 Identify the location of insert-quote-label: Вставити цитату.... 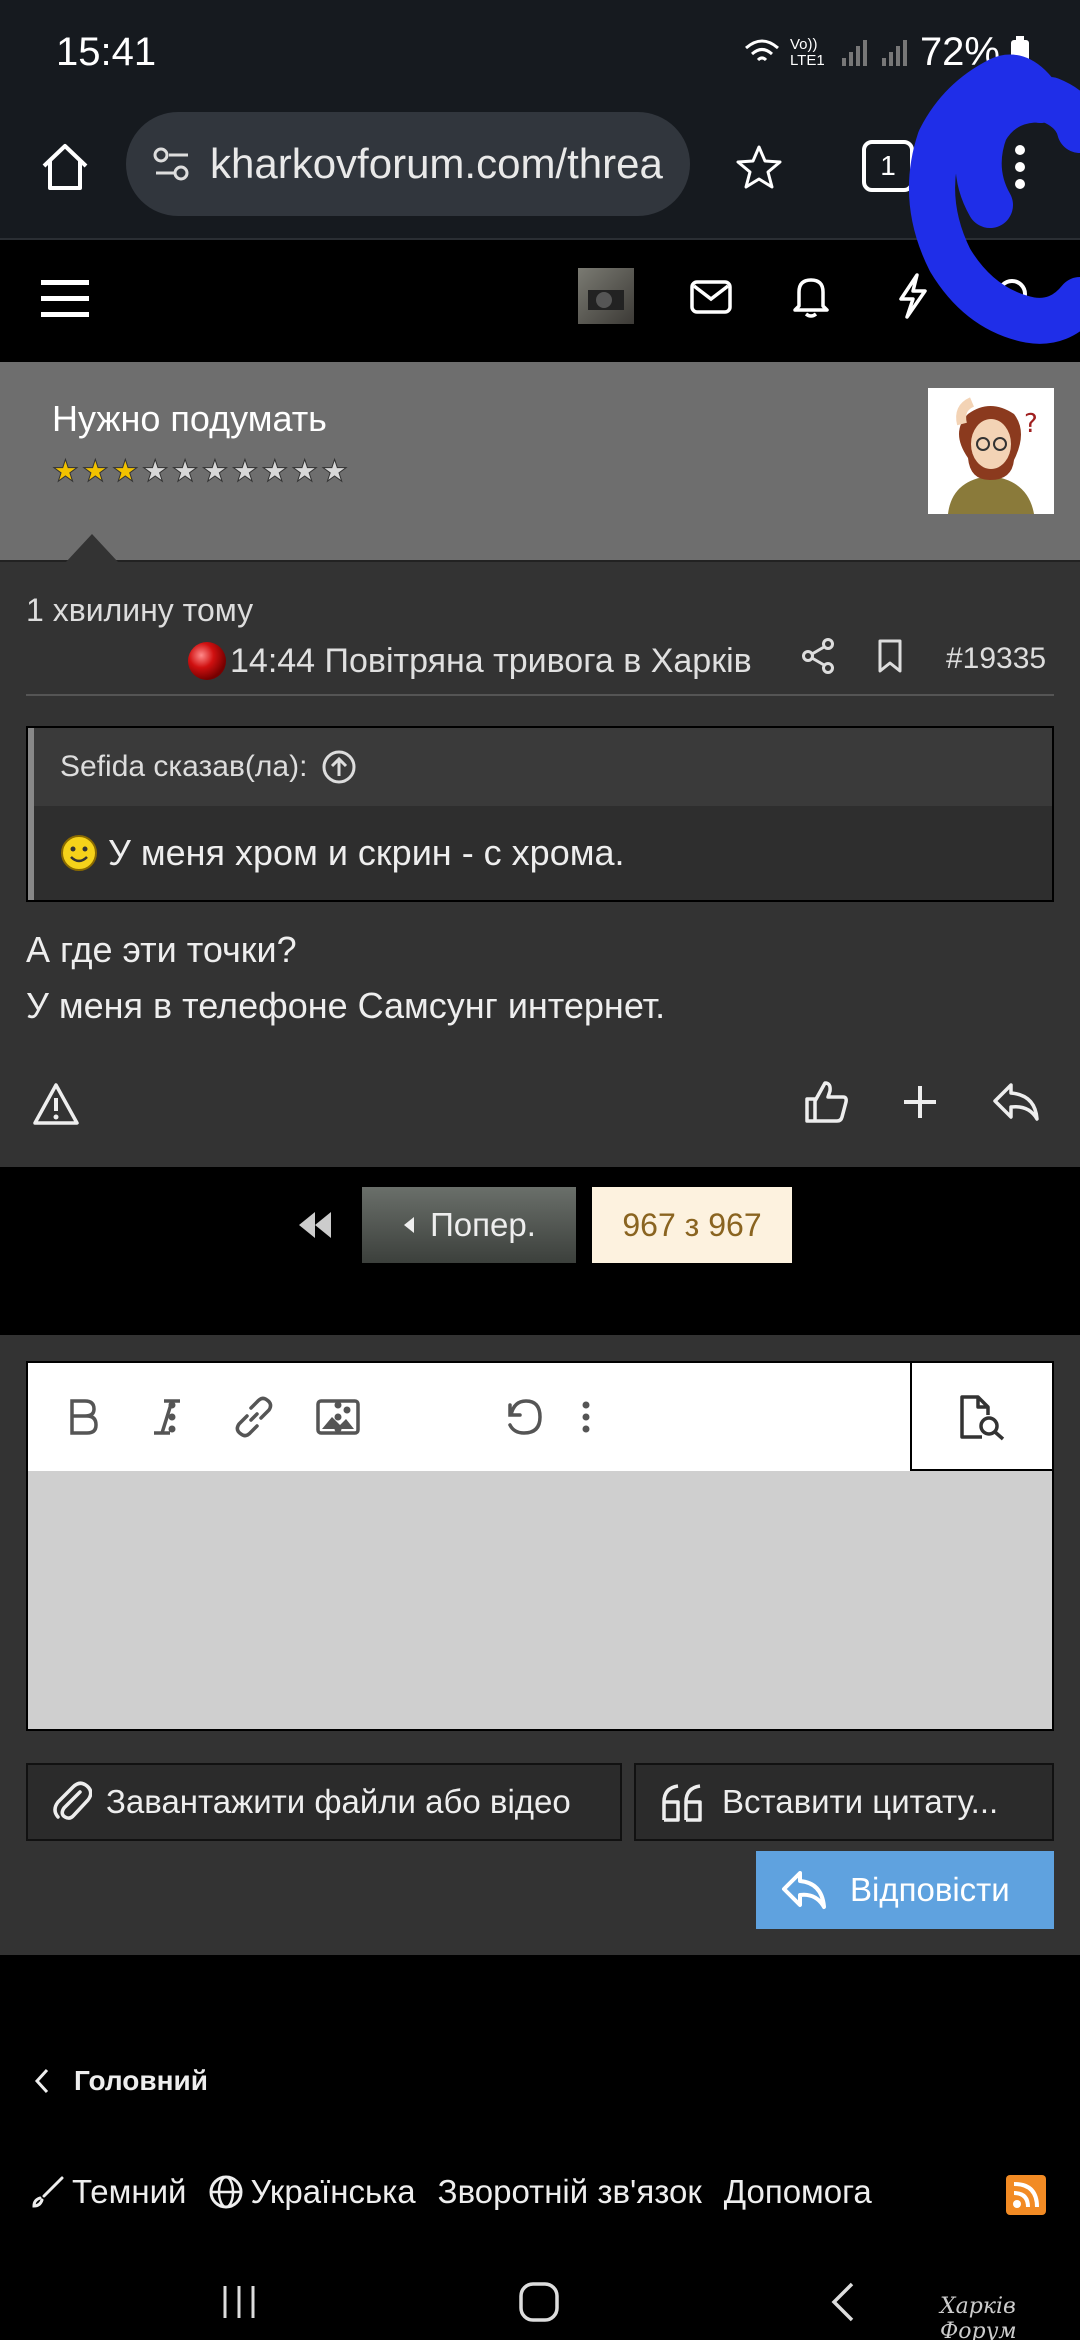
(860, 1801).